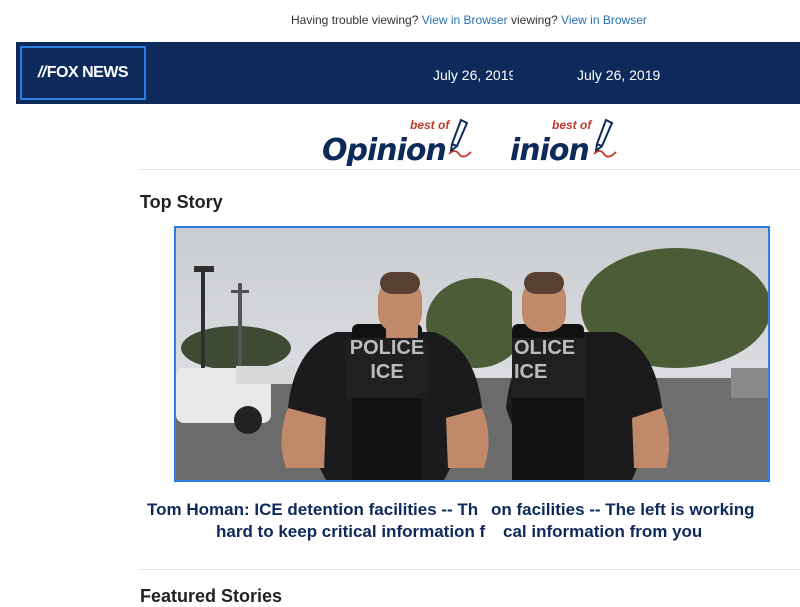  Describe the element at coordinates (619, 75) in the screenshot. I see `issue-date-duplicate: July 26, 2019` at that location.